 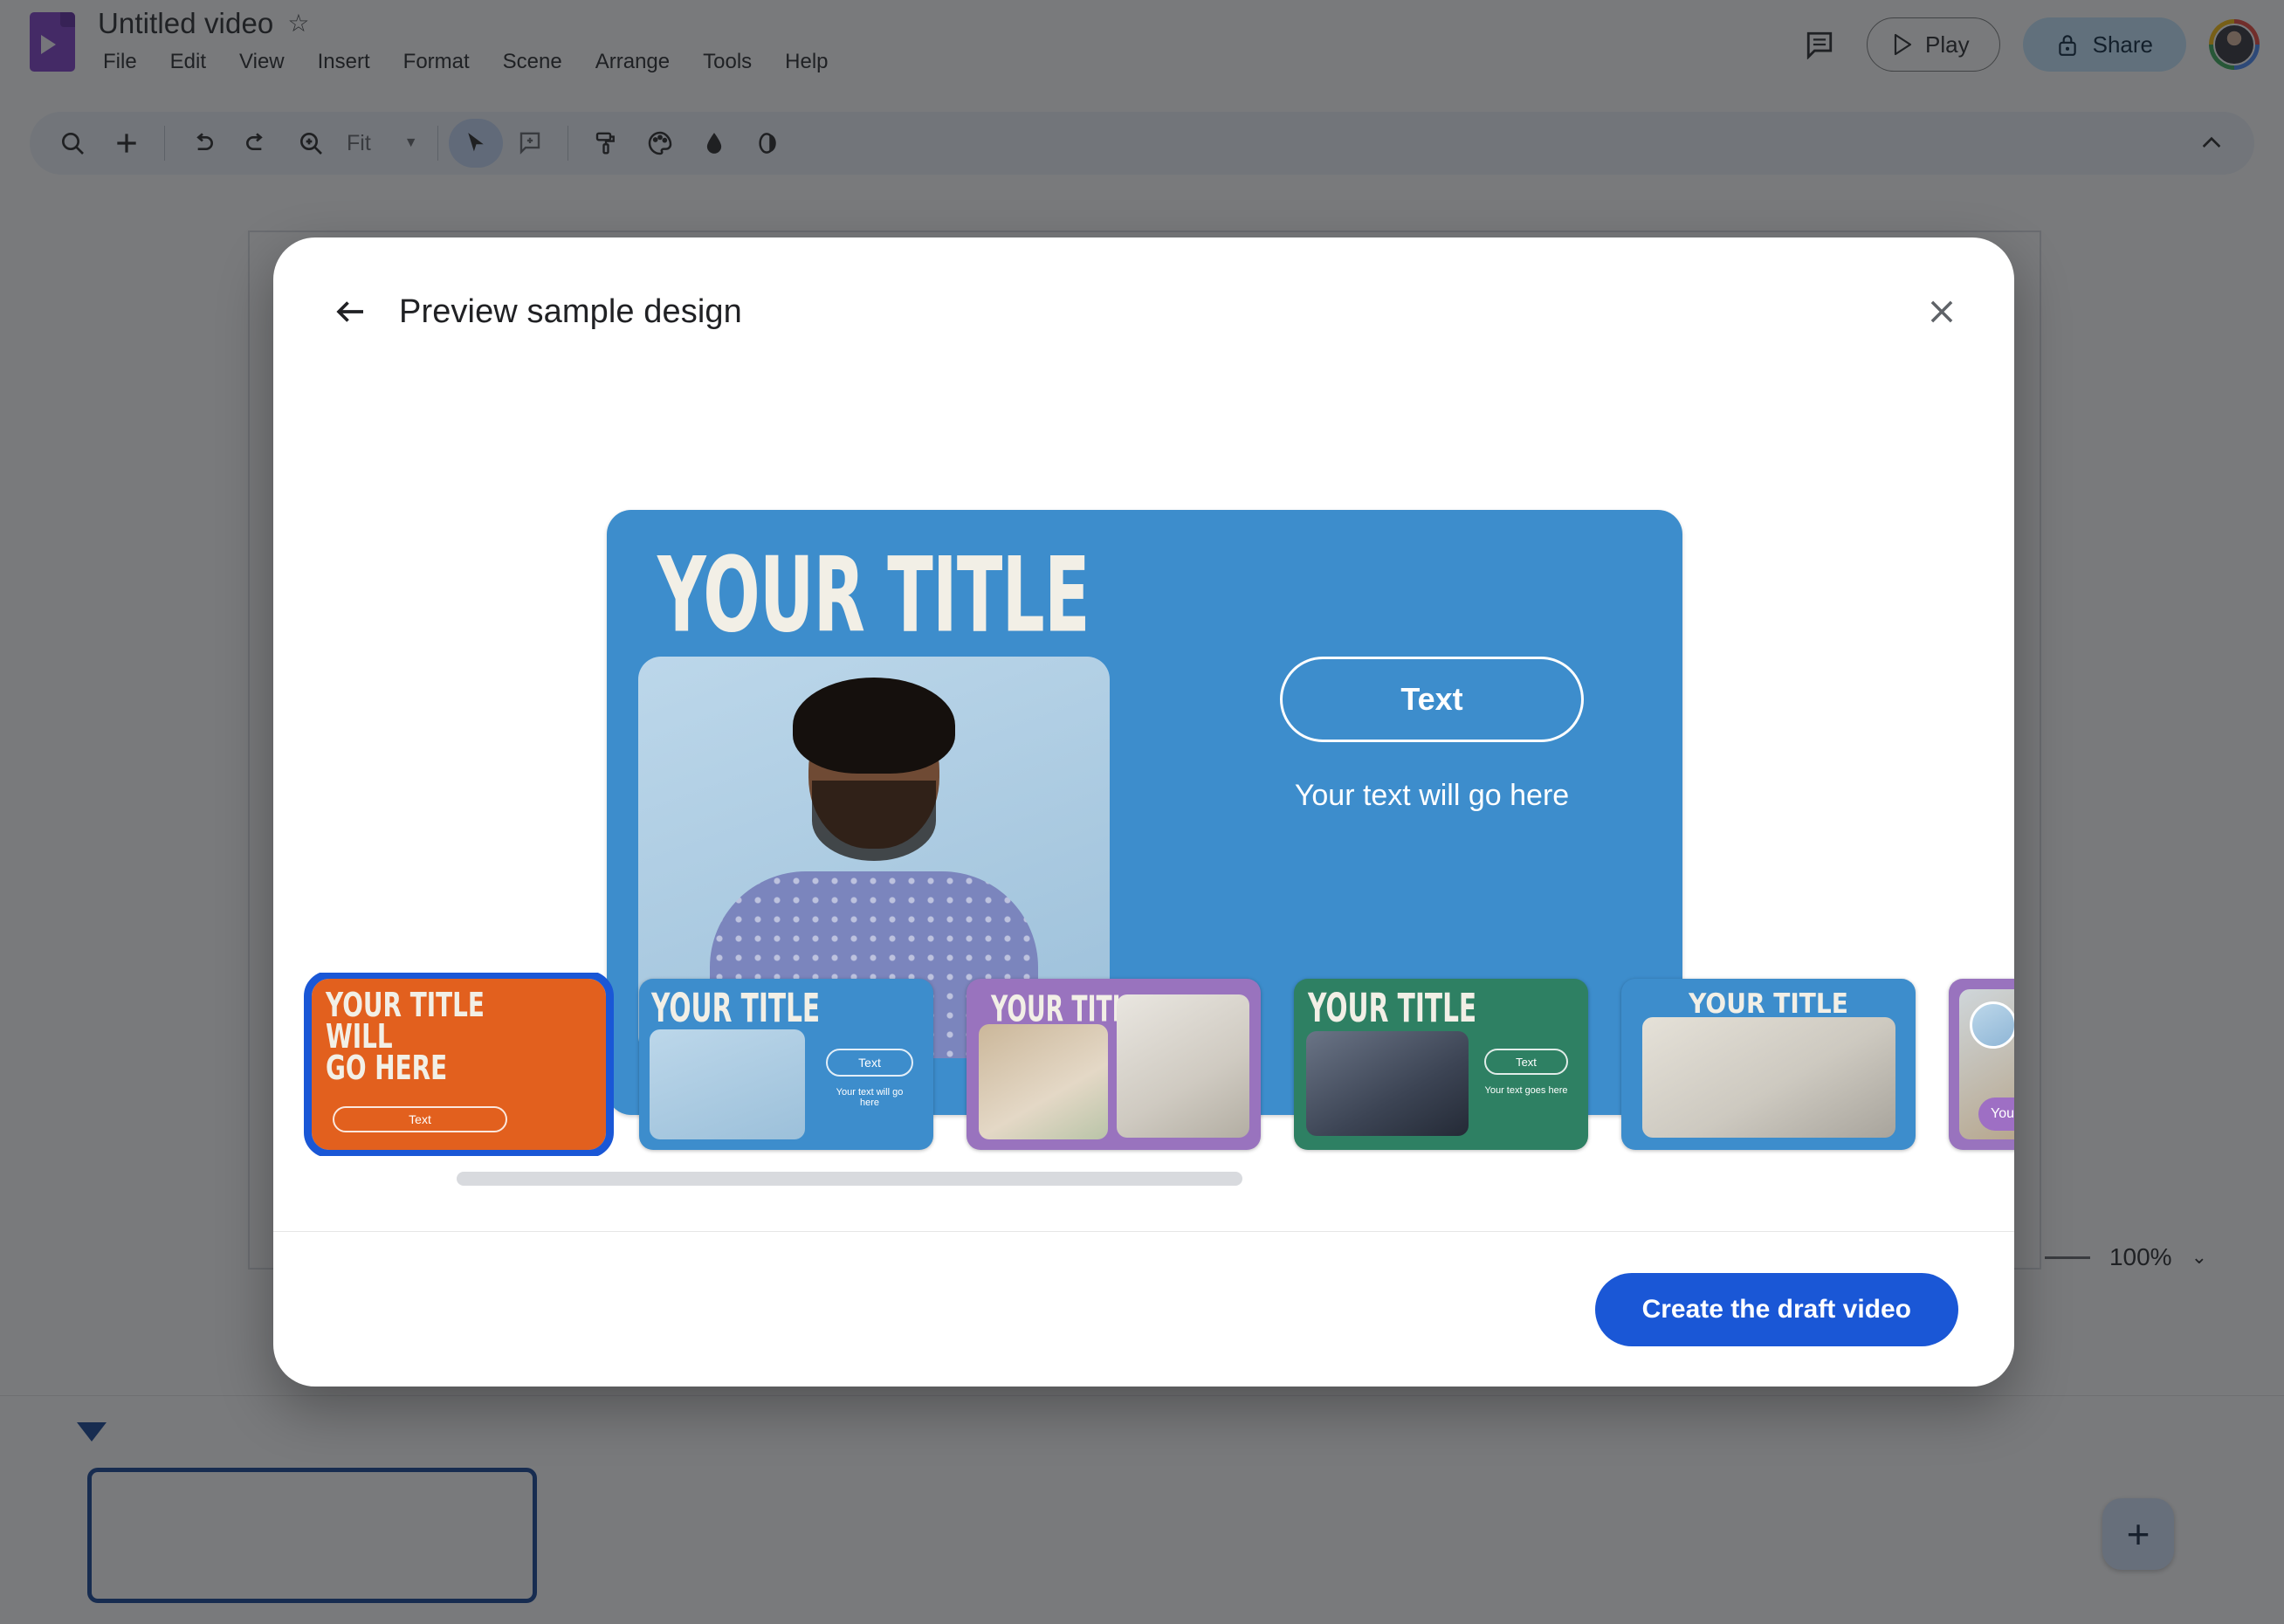 I want to click on thumbnail-orange-title: YOUR TITLE WILL GO HERE Text, so click(x=459, y=1064).